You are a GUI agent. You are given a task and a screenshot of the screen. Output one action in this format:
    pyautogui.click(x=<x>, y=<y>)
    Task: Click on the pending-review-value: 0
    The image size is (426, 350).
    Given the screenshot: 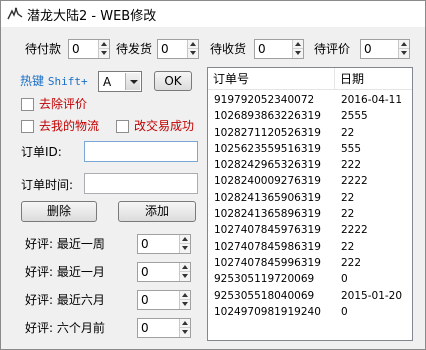 What is the action you would take?
    pyautogui.click(x=368, y=49)
    